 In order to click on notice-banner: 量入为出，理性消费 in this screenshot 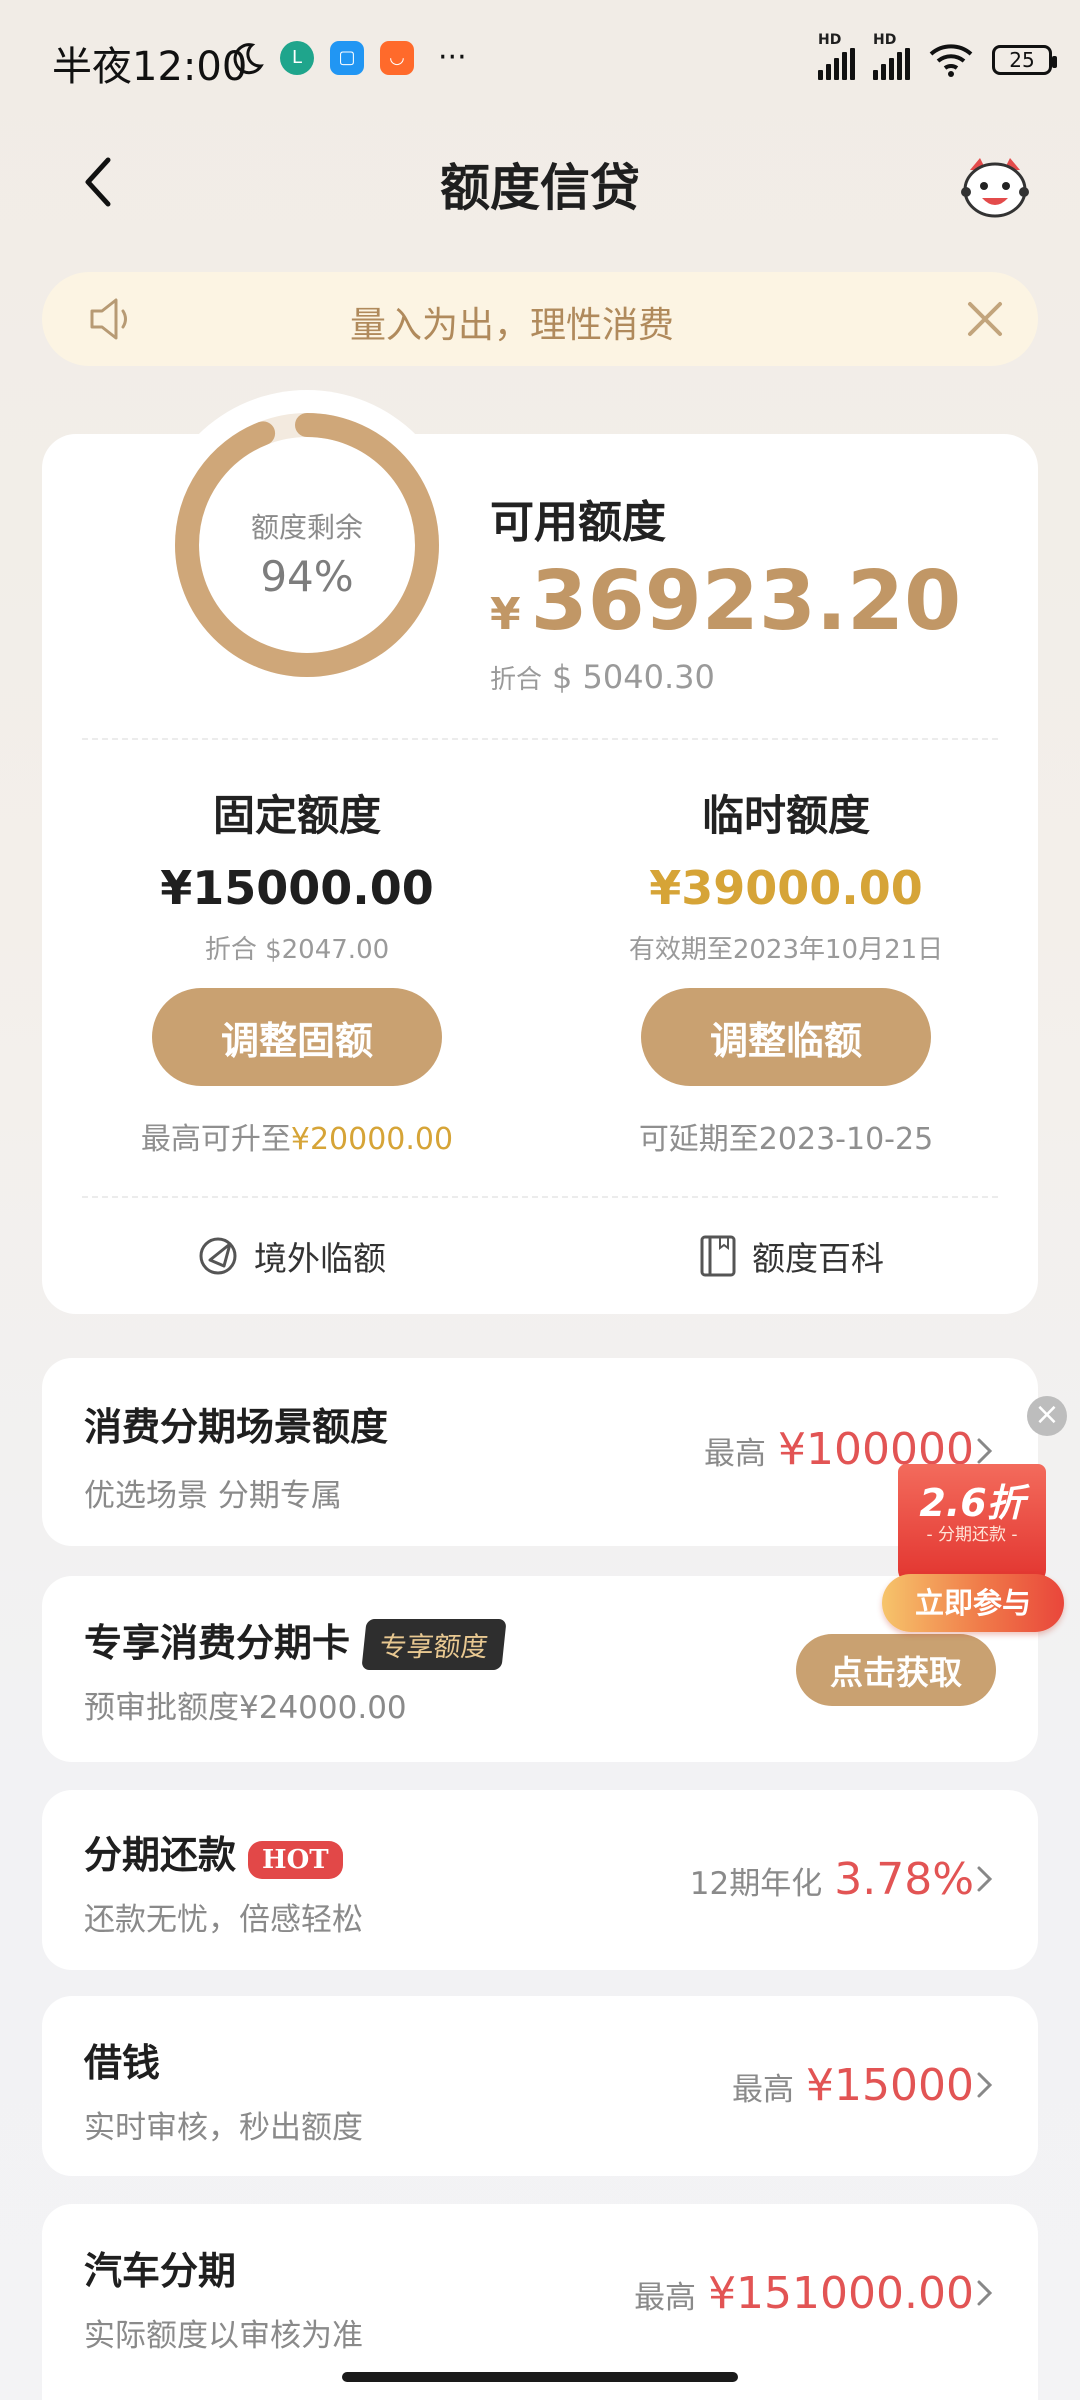, I will do `click(540, 319)`.